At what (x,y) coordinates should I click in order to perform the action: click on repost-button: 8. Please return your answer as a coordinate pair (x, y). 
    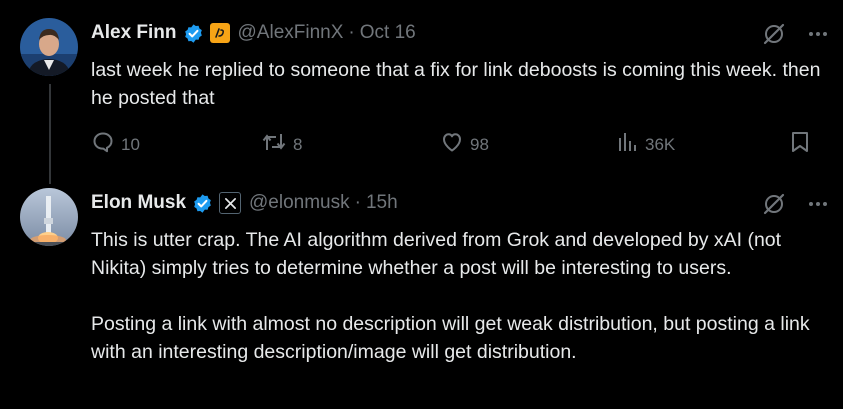
    Looking at the image, I should click on (281, 144).